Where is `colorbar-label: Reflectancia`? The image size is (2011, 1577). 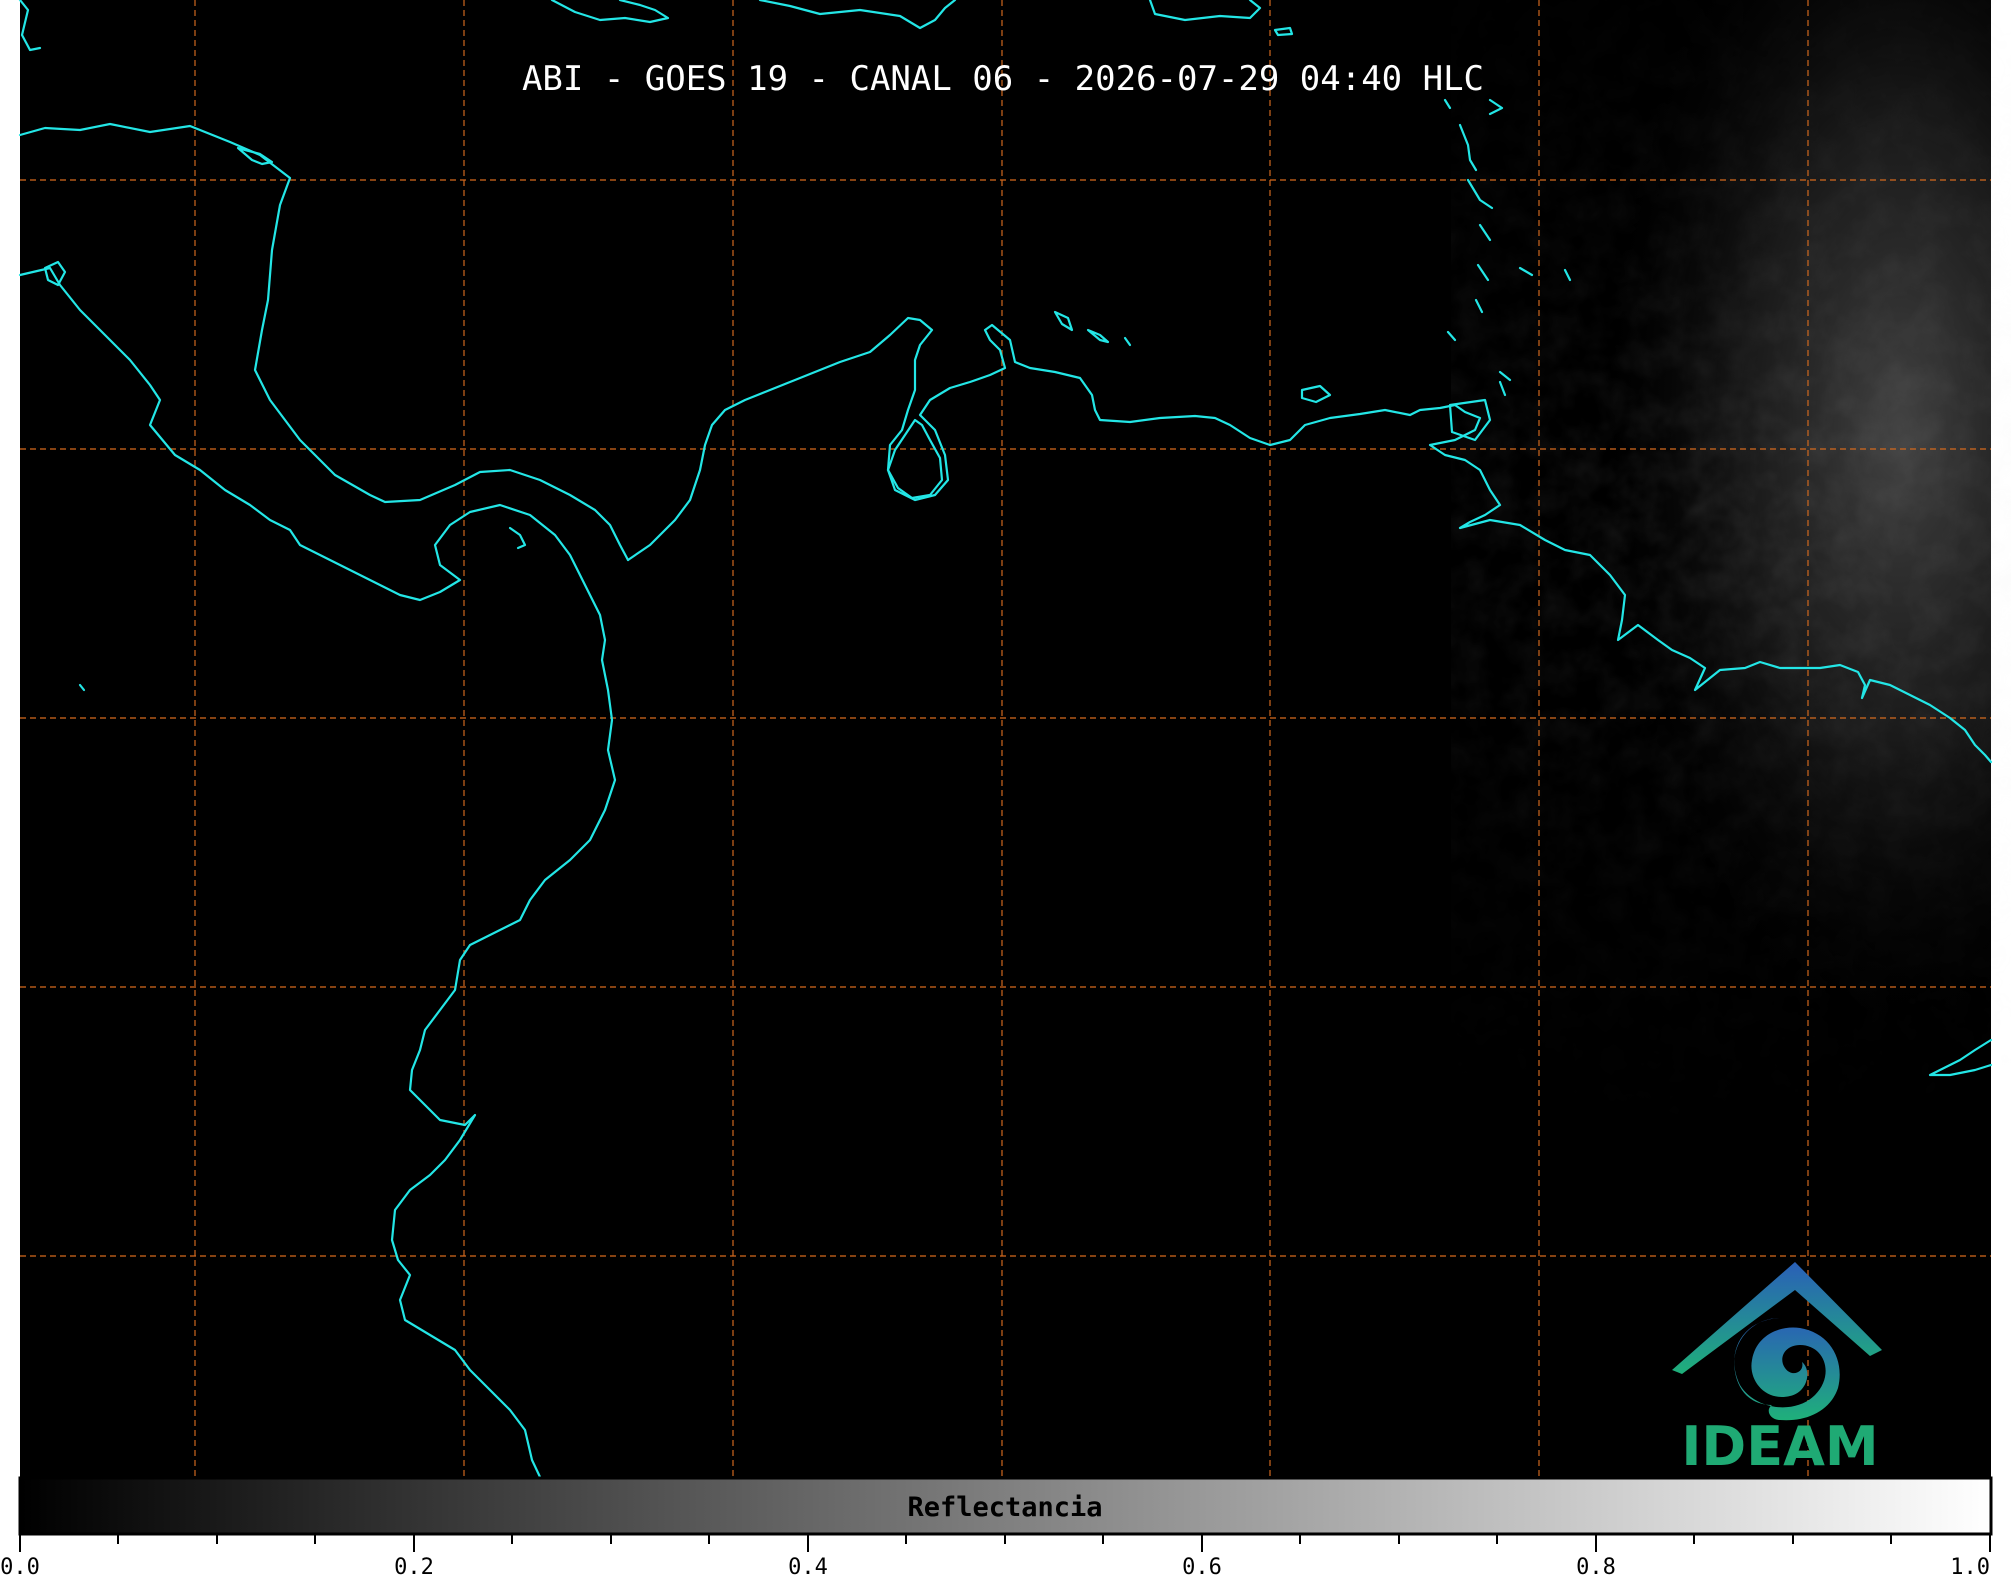 colorbar-label: Reflectancia is located at coordinates (1004, 1507).